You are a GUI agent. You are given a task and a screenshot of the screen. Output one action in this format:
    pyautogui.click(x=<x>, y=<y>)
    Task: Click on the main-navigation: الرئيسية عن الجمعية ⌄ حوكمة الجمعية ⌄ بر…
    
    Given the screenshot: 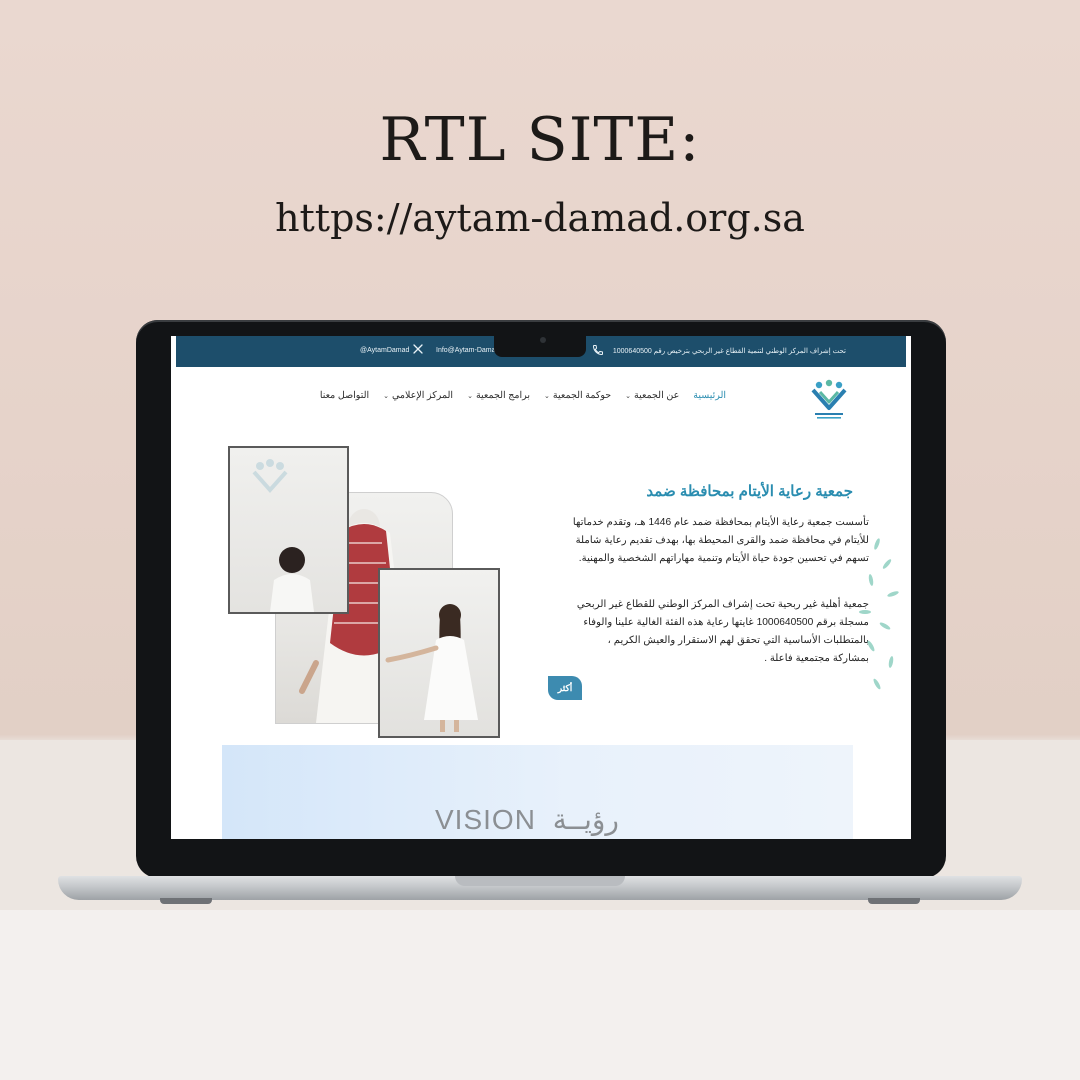 What is the action you would take?
    pyautogui.click(x=523, y=395)
    